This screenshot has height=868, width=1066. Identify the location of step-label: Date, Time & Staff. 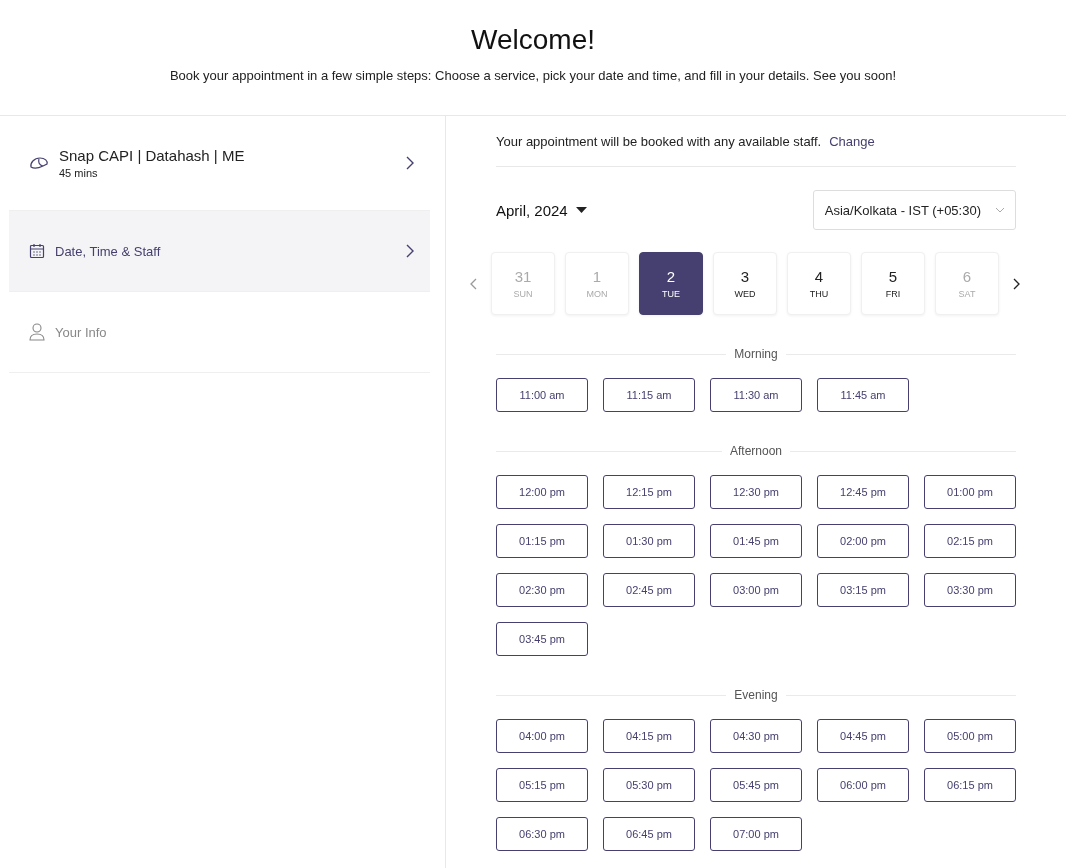
(108, 251).